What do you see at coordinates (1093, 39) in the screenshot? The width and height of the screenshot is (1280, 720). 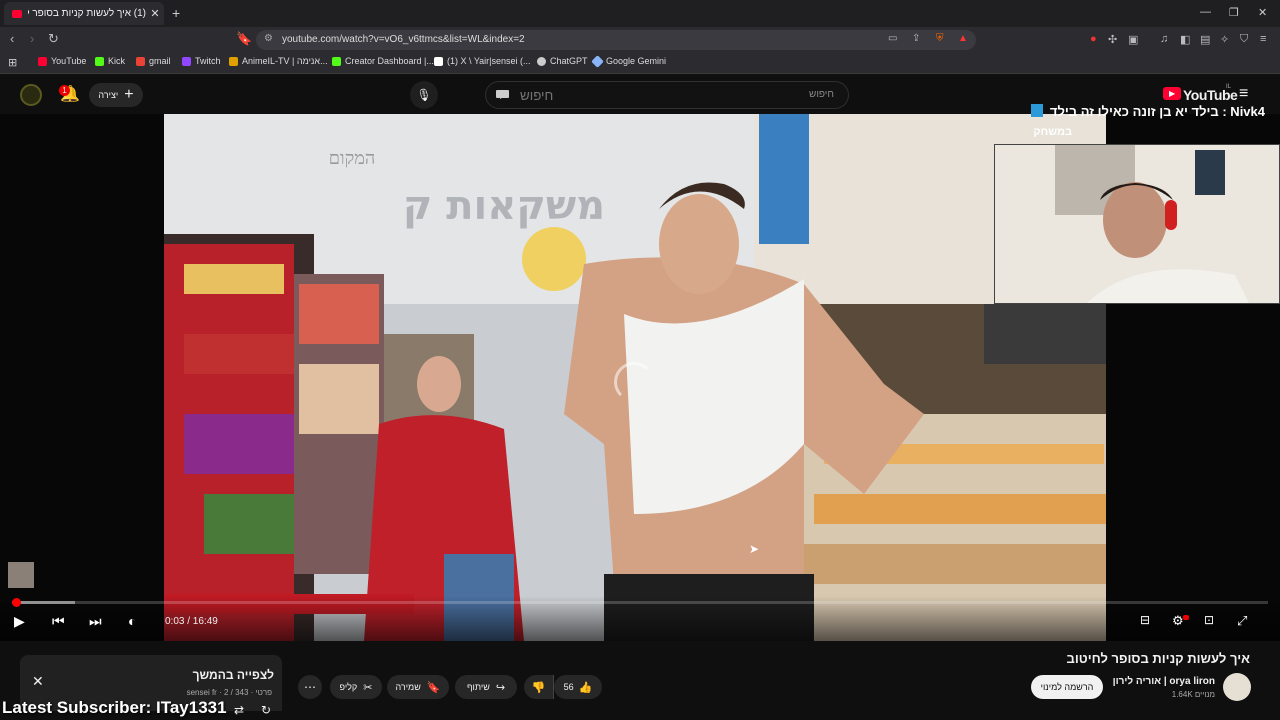 I see `extension-record-icon: ●` at bounding box center [1093, 39].